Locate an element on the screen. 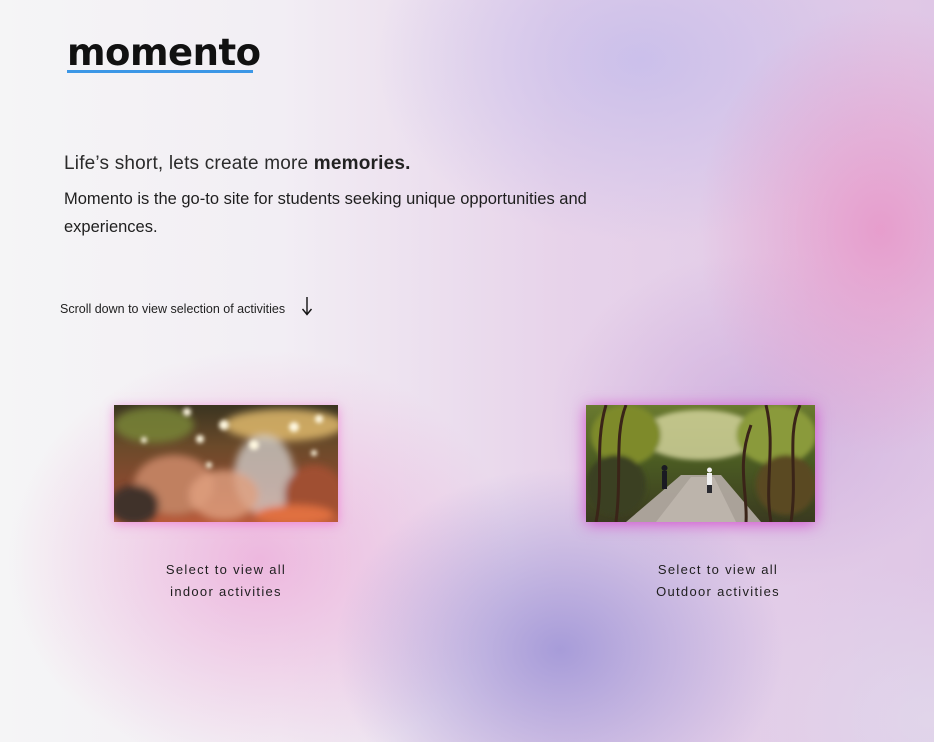 This screenshot has height=742, width=934. indoor-caption-line1: Select to view all is located at coordinates (226, 569).